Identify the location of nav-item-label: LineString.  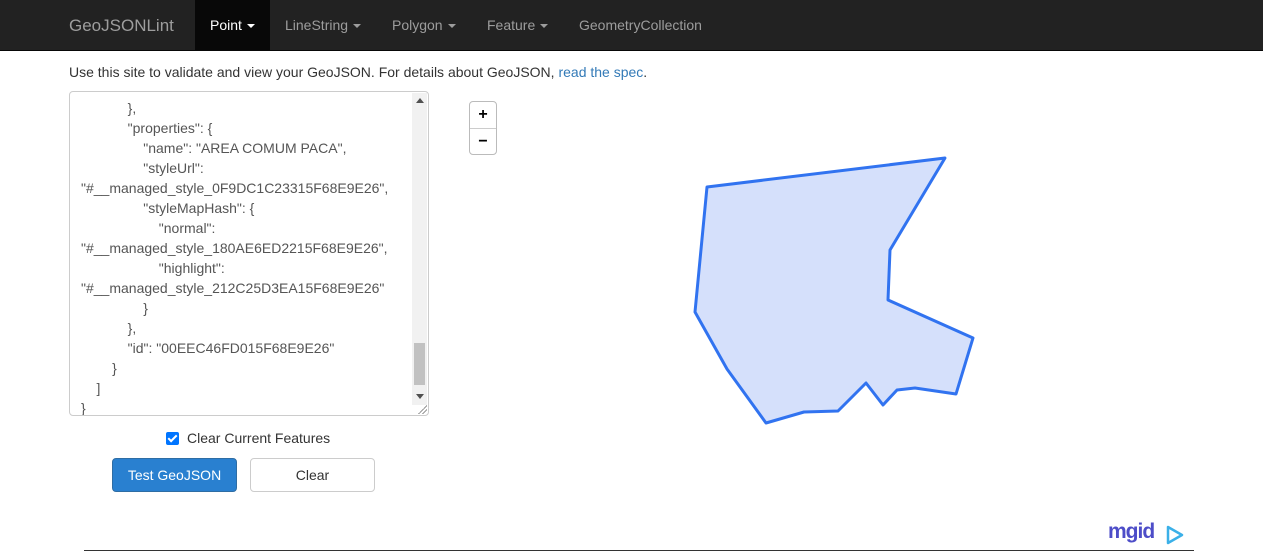
(317, 25).